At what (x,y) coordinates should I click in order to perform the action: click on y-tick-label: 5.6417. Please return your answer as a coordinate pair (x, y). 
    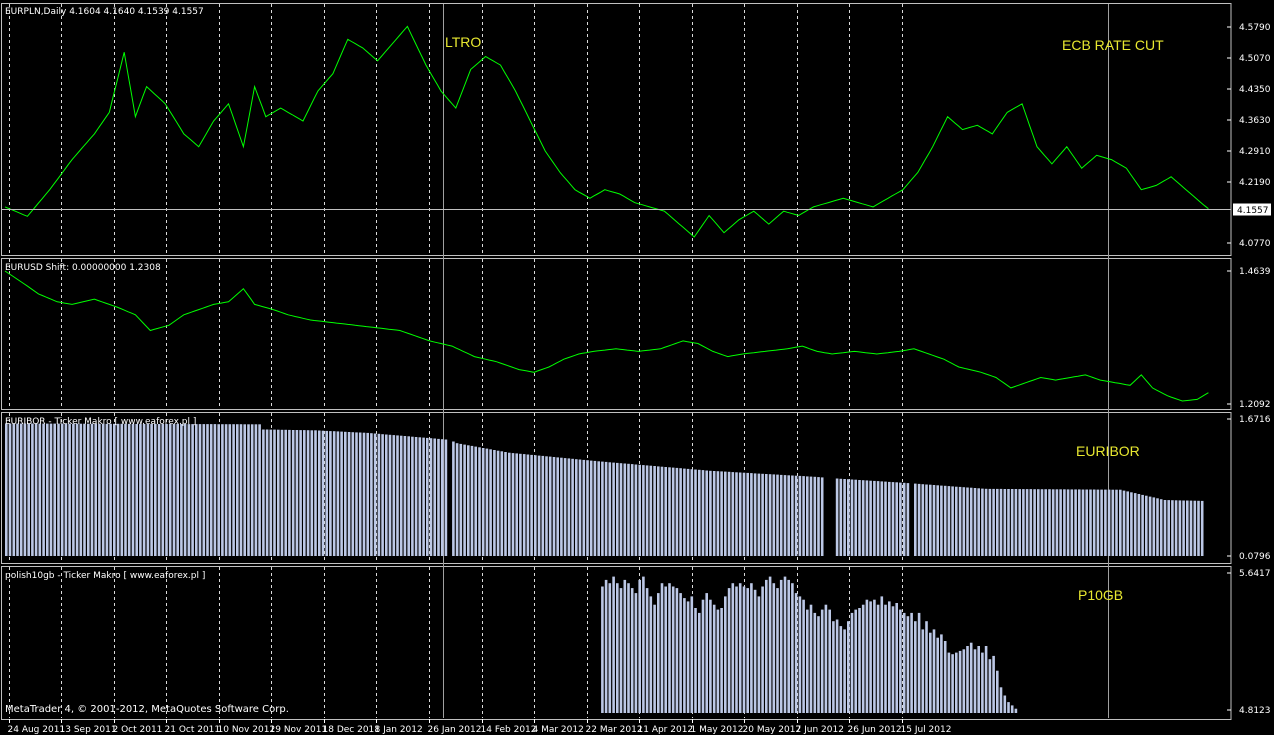
    Looking at the image, I should click on (1255, 574).